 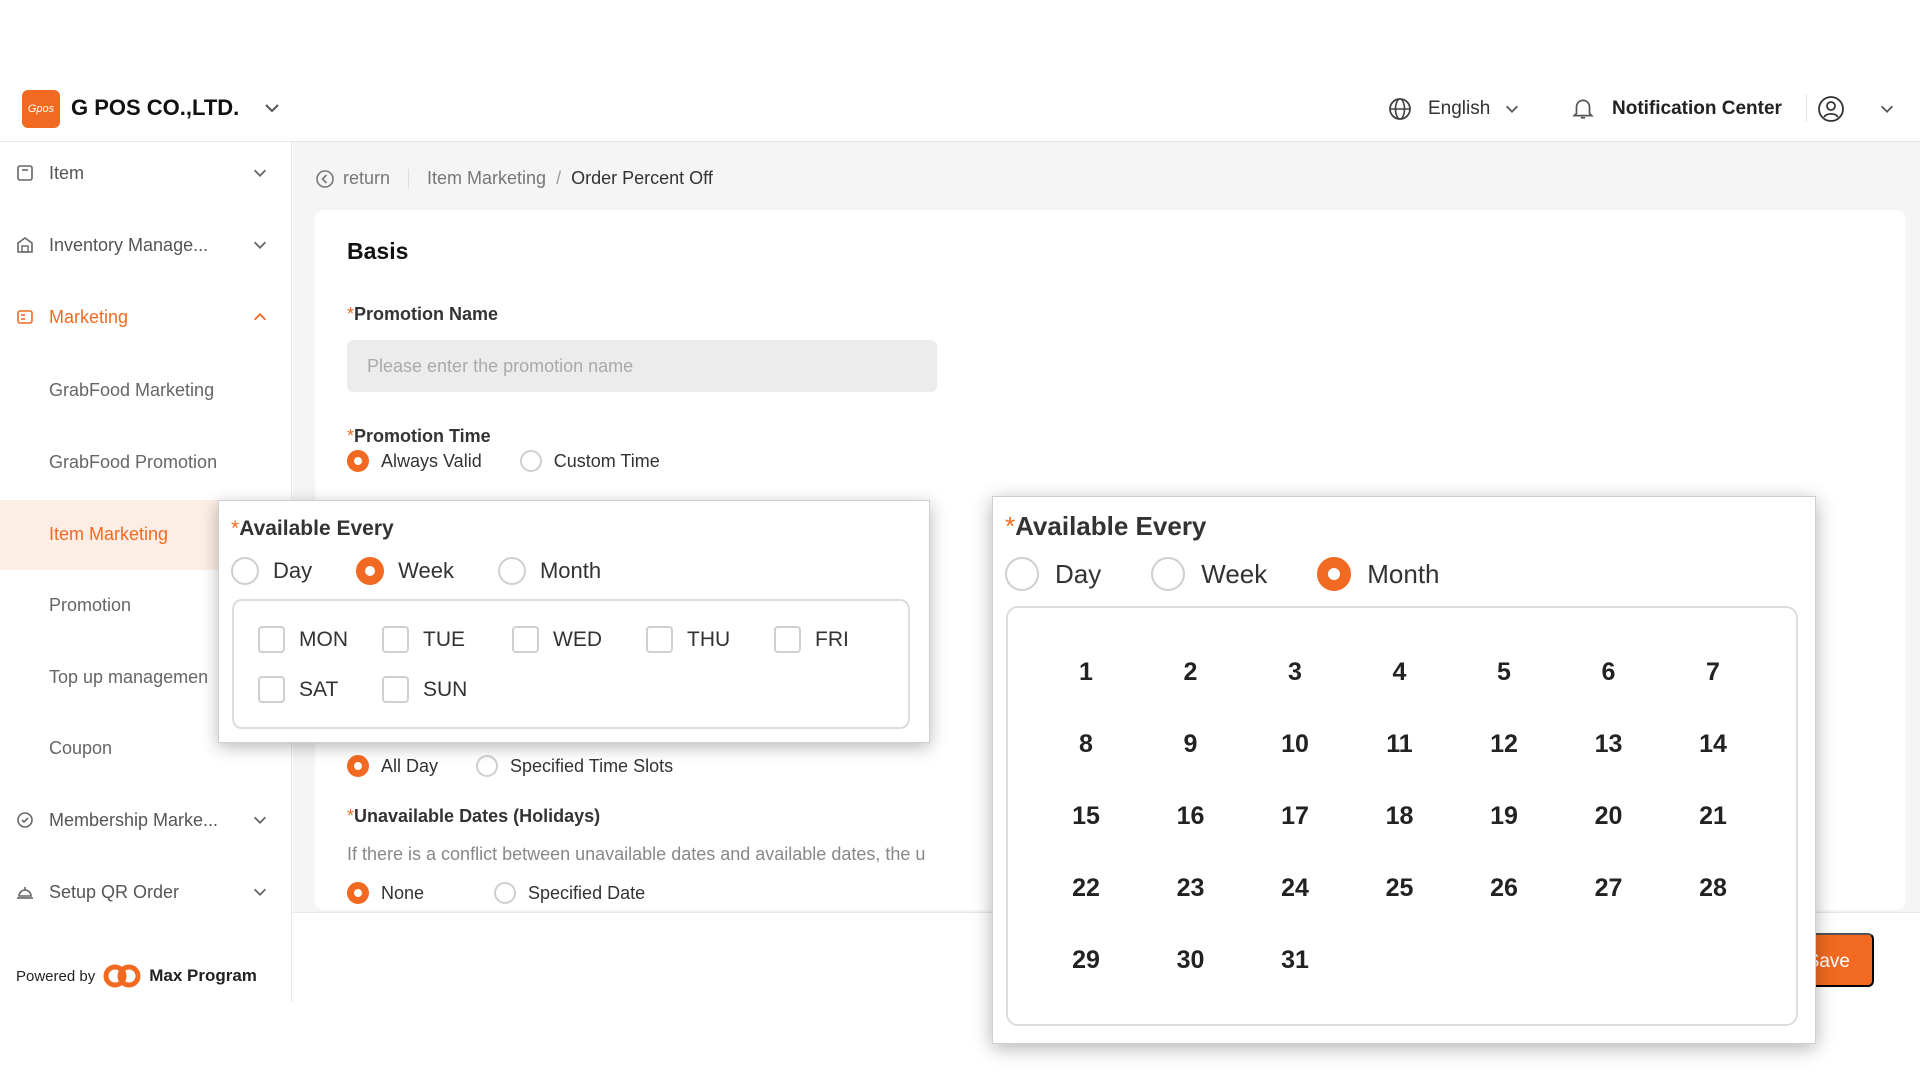 What do you see at coordinates (1697, 109) in the screenshot?
I see `notification-center-link: Notification Center` at bounding box center [1697, 109].